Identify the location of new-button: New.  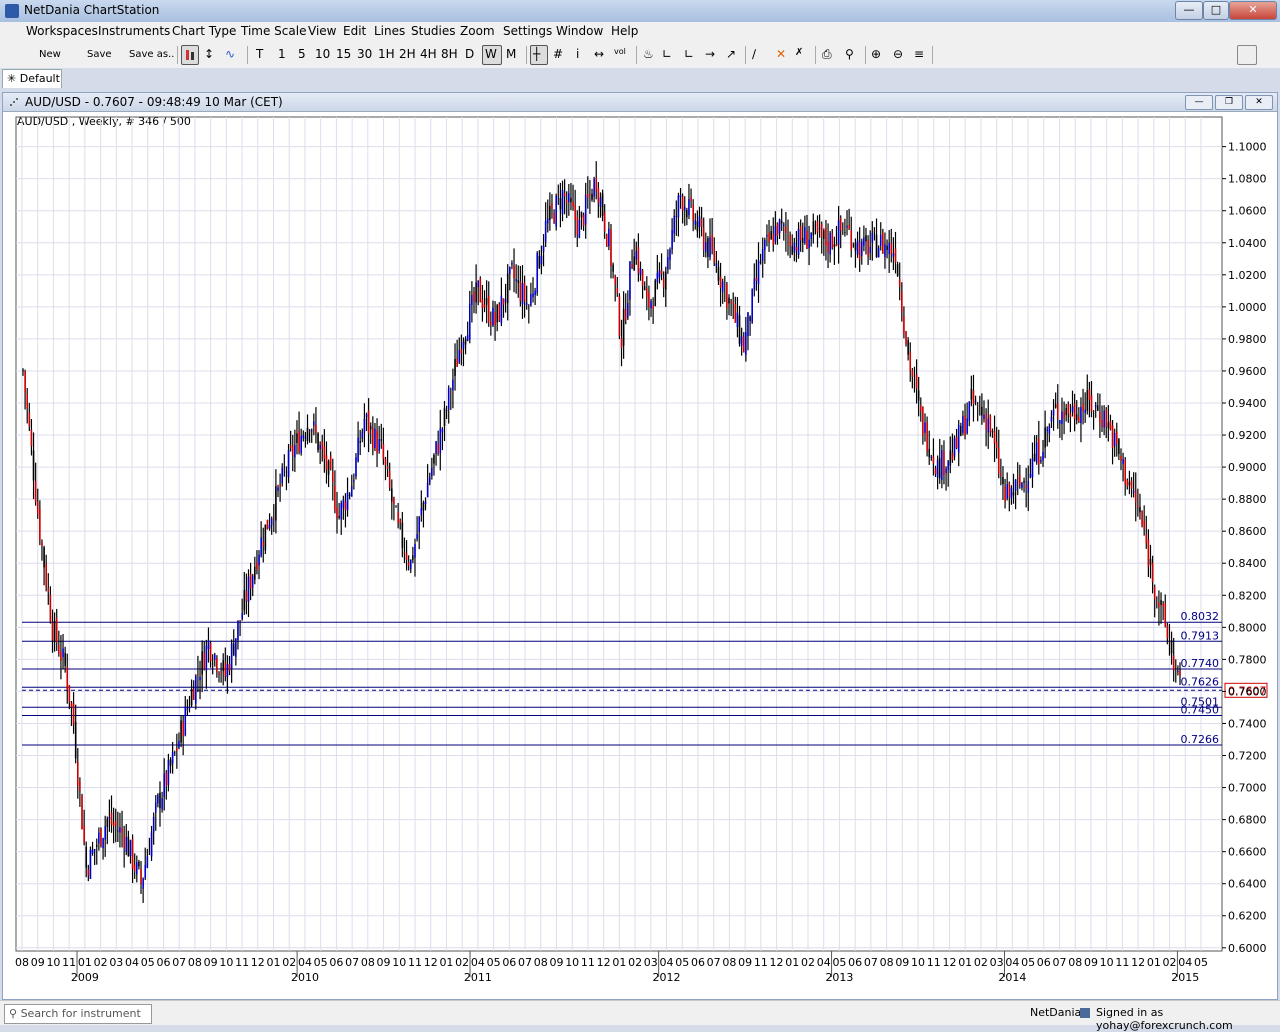
(50, 54).